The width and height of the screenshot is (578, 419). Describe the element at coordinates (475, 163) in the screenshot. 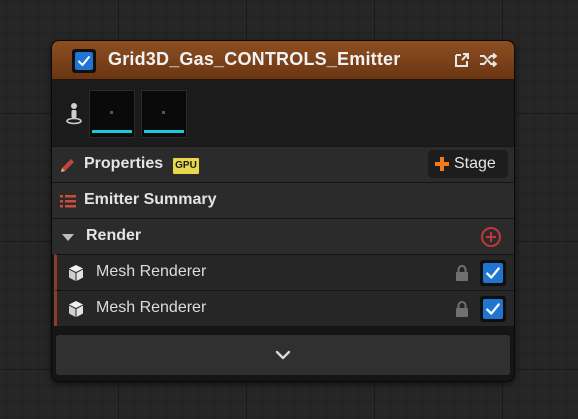

I see `stage-button-label: Stage` at that location.